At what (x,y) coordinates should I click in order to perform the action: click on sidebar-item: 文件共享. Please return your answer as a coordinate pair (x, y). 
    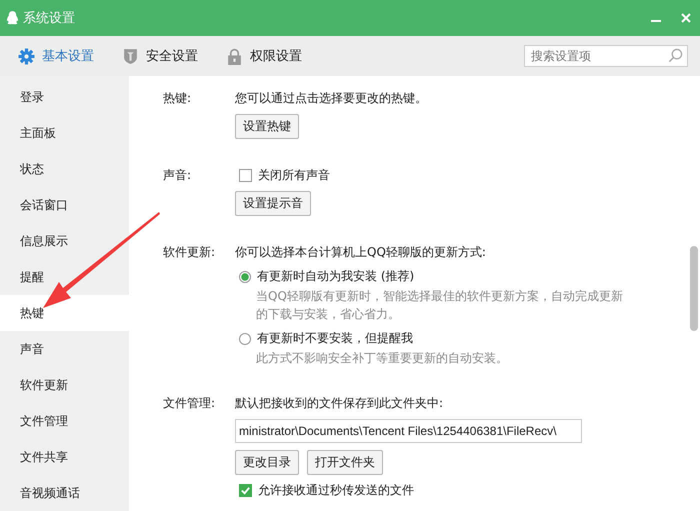
    Looking at the image, I should click on (64, 457).